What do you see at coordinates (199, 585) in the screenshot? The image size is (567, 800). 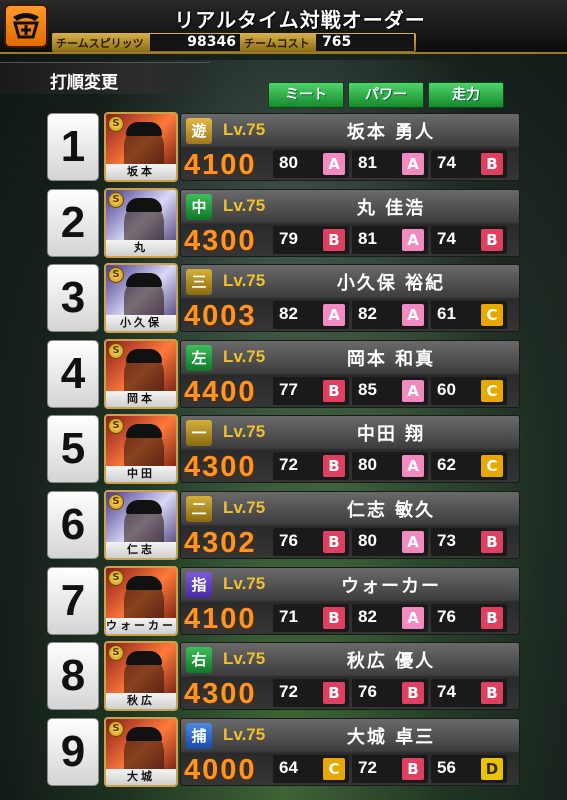 I see `position-badge: 指` at bounding box center [199, 585].